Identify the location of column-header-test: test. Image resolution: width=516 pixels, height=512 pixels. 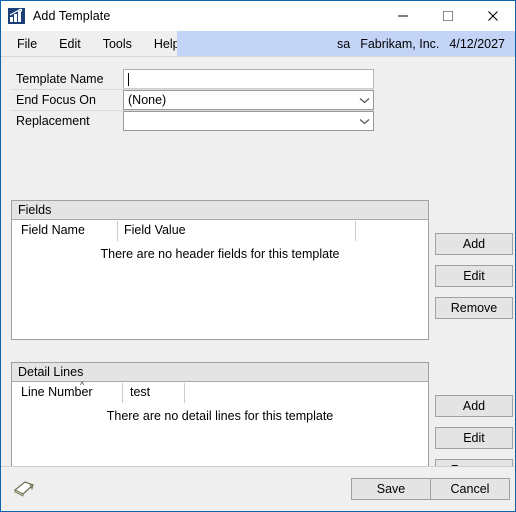
(140, 392).